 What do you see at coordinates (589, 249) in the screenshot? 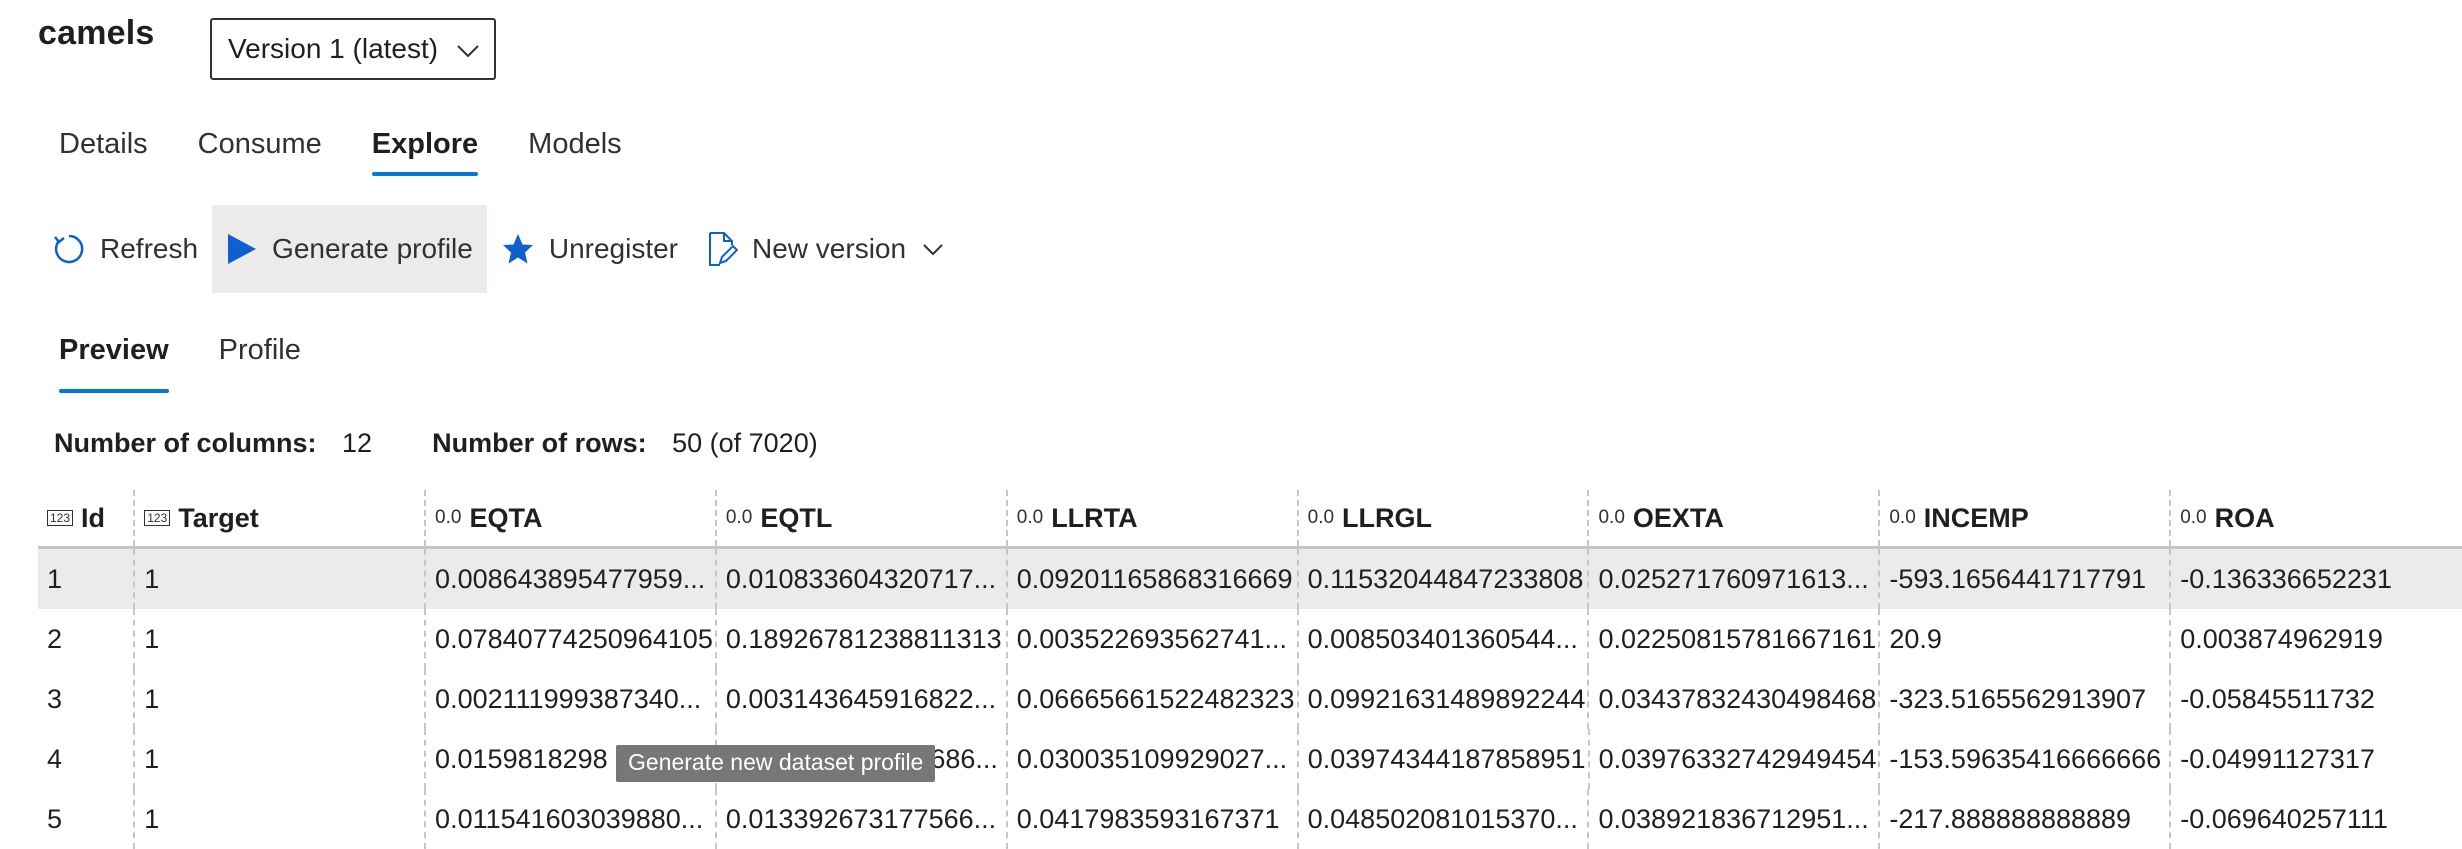
I see `unregister-button: Unregister` at bounding box center [589, 249].